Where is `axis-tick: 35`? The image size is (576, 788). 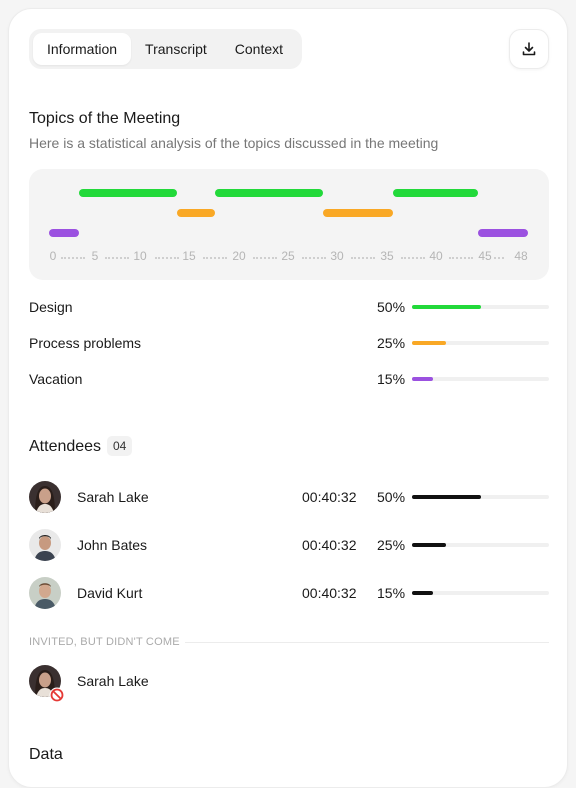 axis-tick: 35 is located at coordinates (387, 256).